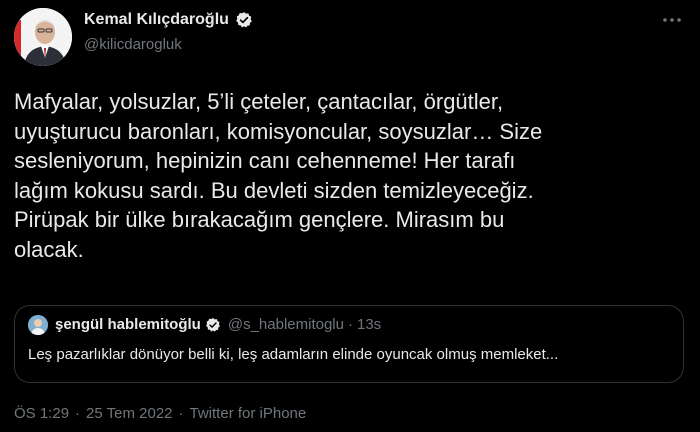  Describe the element at coordinates (672, 21) in the screenshot. I see `more-dots-icon` at that location.